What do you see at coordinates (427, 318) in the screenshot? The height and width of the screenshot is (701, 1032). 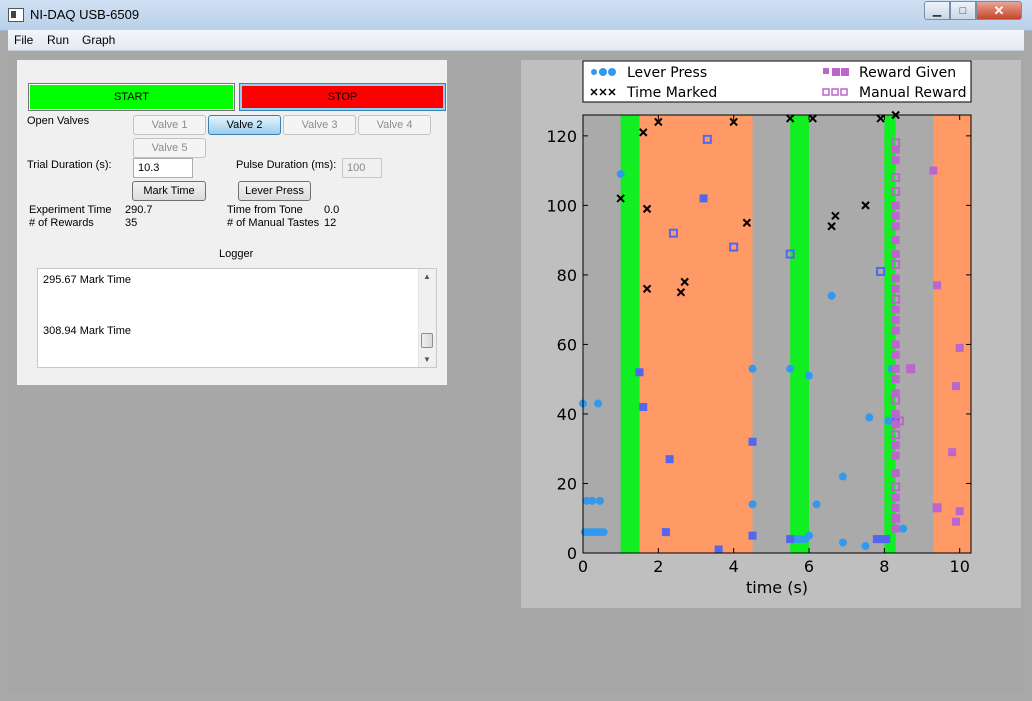 I see `logger-scrollbar: ▲ ▼` at bounding box center [427, 318].